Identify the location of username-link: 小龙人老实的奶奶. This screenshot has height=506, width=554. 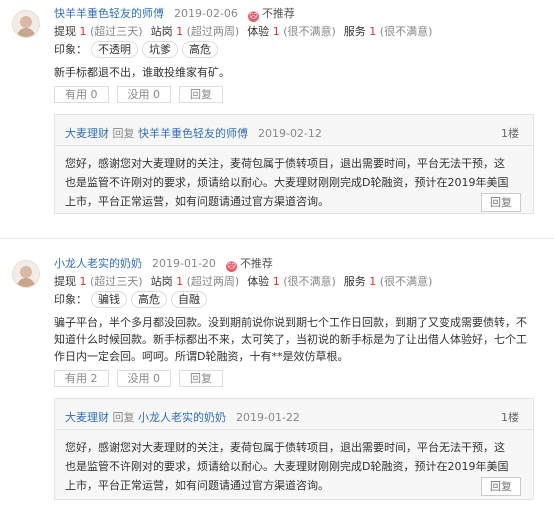
(98, 263).